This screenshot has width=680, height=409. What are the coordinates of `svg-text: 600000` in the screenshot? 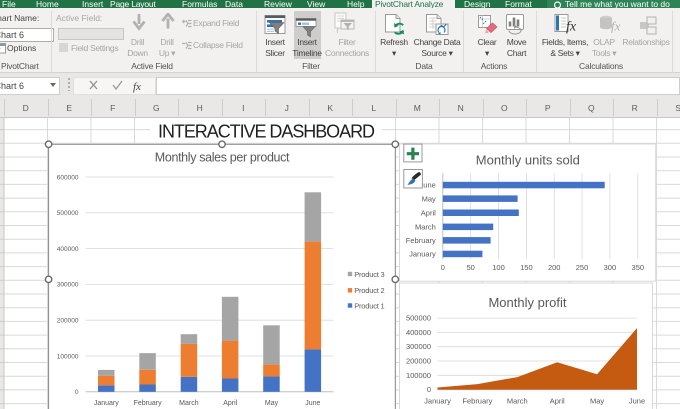 It's located at (68, 177).